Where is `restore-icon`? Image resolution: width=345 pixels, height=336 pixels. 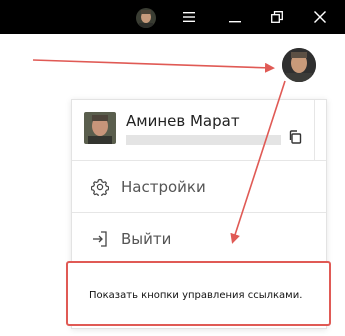 restore-icon is located at coordinates (277, 17).